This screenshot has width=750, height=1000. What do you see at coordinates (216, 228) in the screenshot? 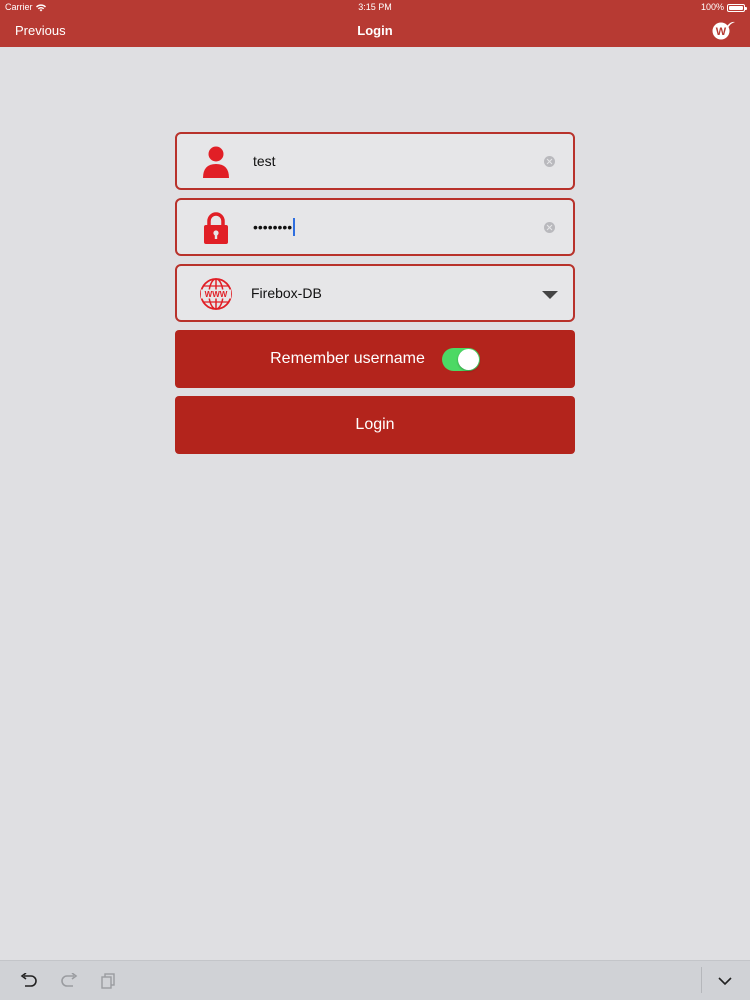
I see `lock-icon` at bounding box center [216, 228].